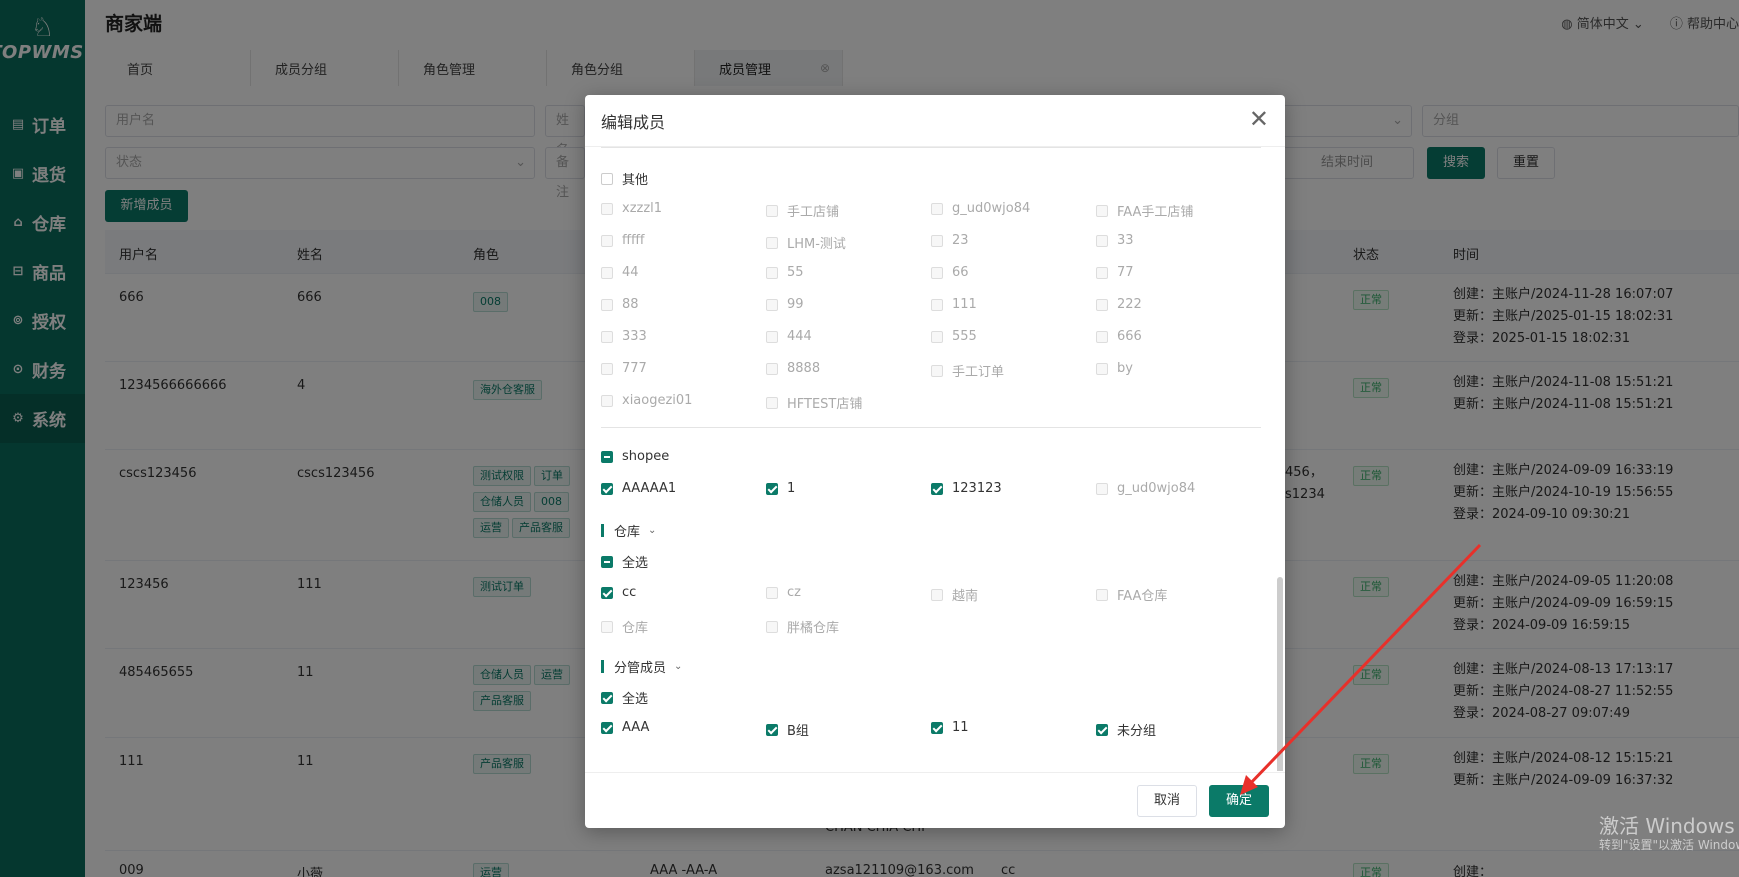 This screenshot has width=1739, height=877. I want to click on arrow-line, so click(1363, 666).